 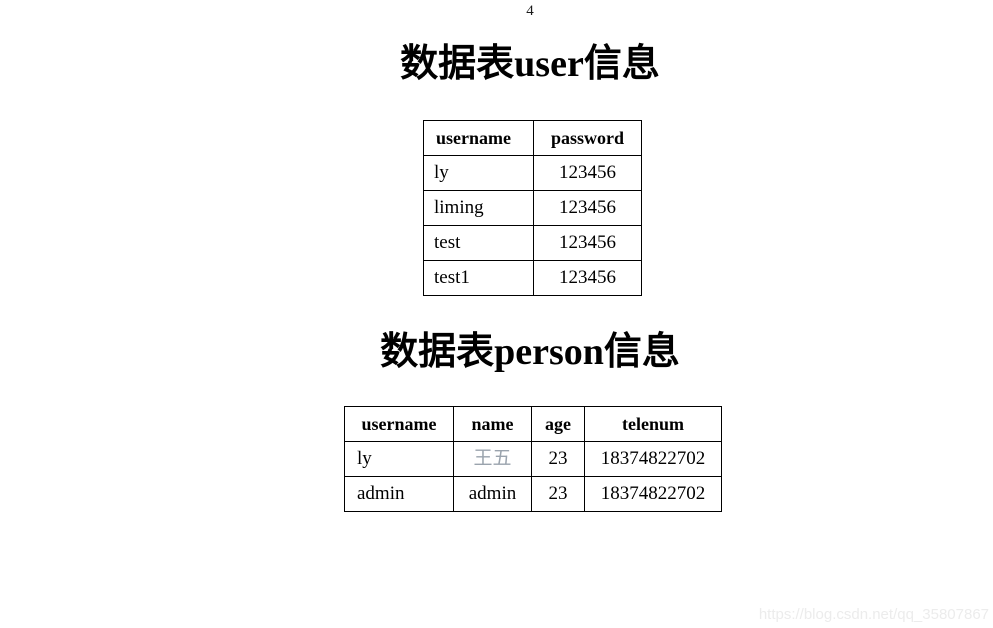 I want to click on column-header-telenum: telenum, so click(x=653, y=424).